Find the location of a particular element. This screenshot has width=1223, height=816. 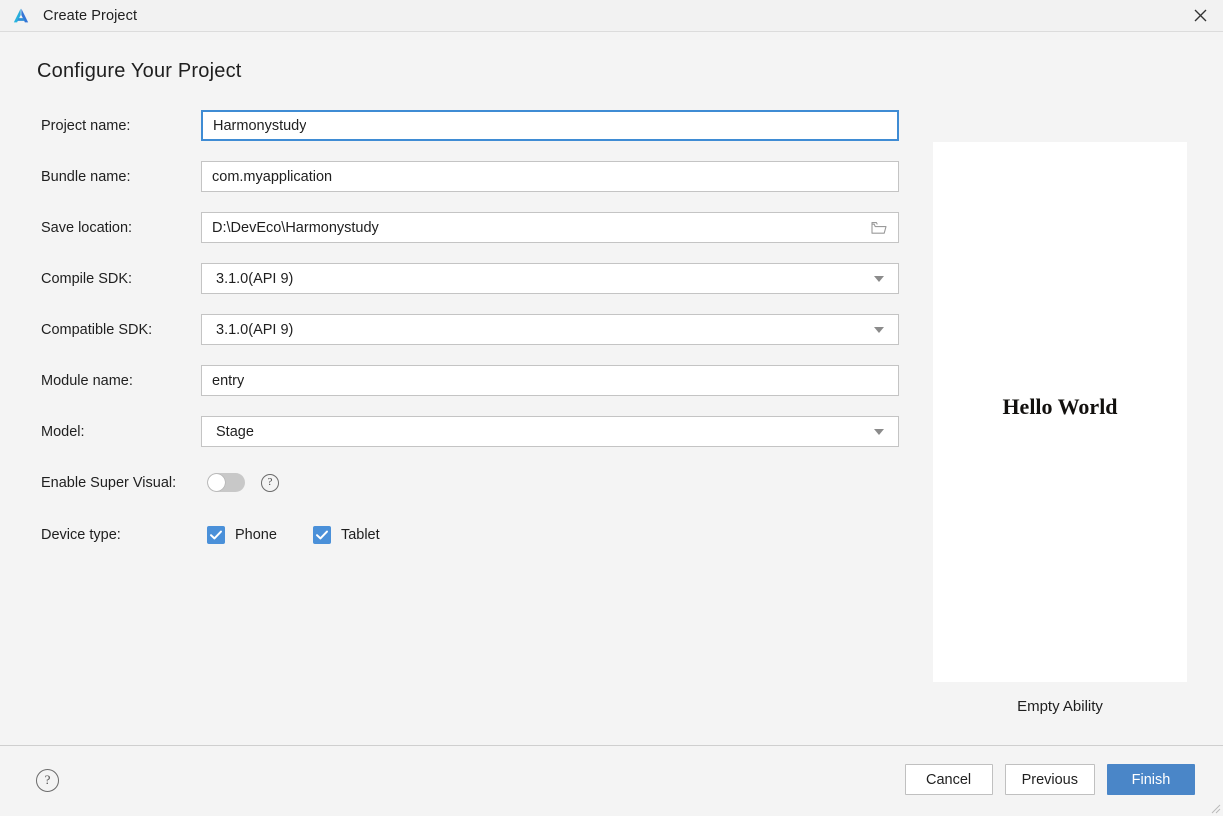

device-type-checkbox-group: Phone Tablet is located at coordinates (311, 534).